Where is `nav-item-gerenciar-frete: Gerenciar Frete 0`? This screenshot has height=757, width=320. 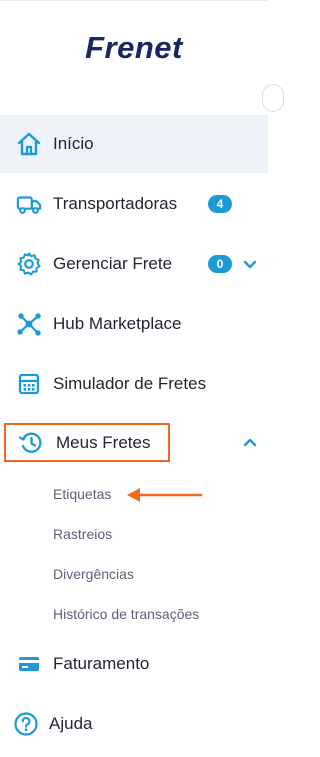 nav-item-gerenciar-frete: Gerenciar Frete 0 is located at coordinates (134, 264).